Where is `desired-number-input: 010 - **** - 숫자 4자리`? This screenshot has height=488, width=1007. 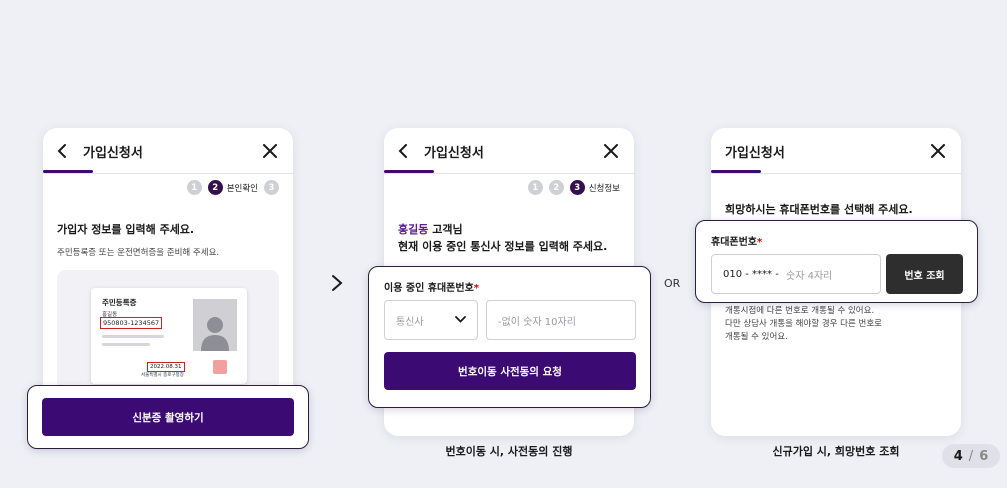
desired-number-input: 010 - **** - 숫자 4자리 is located at coordinates (796, 274).